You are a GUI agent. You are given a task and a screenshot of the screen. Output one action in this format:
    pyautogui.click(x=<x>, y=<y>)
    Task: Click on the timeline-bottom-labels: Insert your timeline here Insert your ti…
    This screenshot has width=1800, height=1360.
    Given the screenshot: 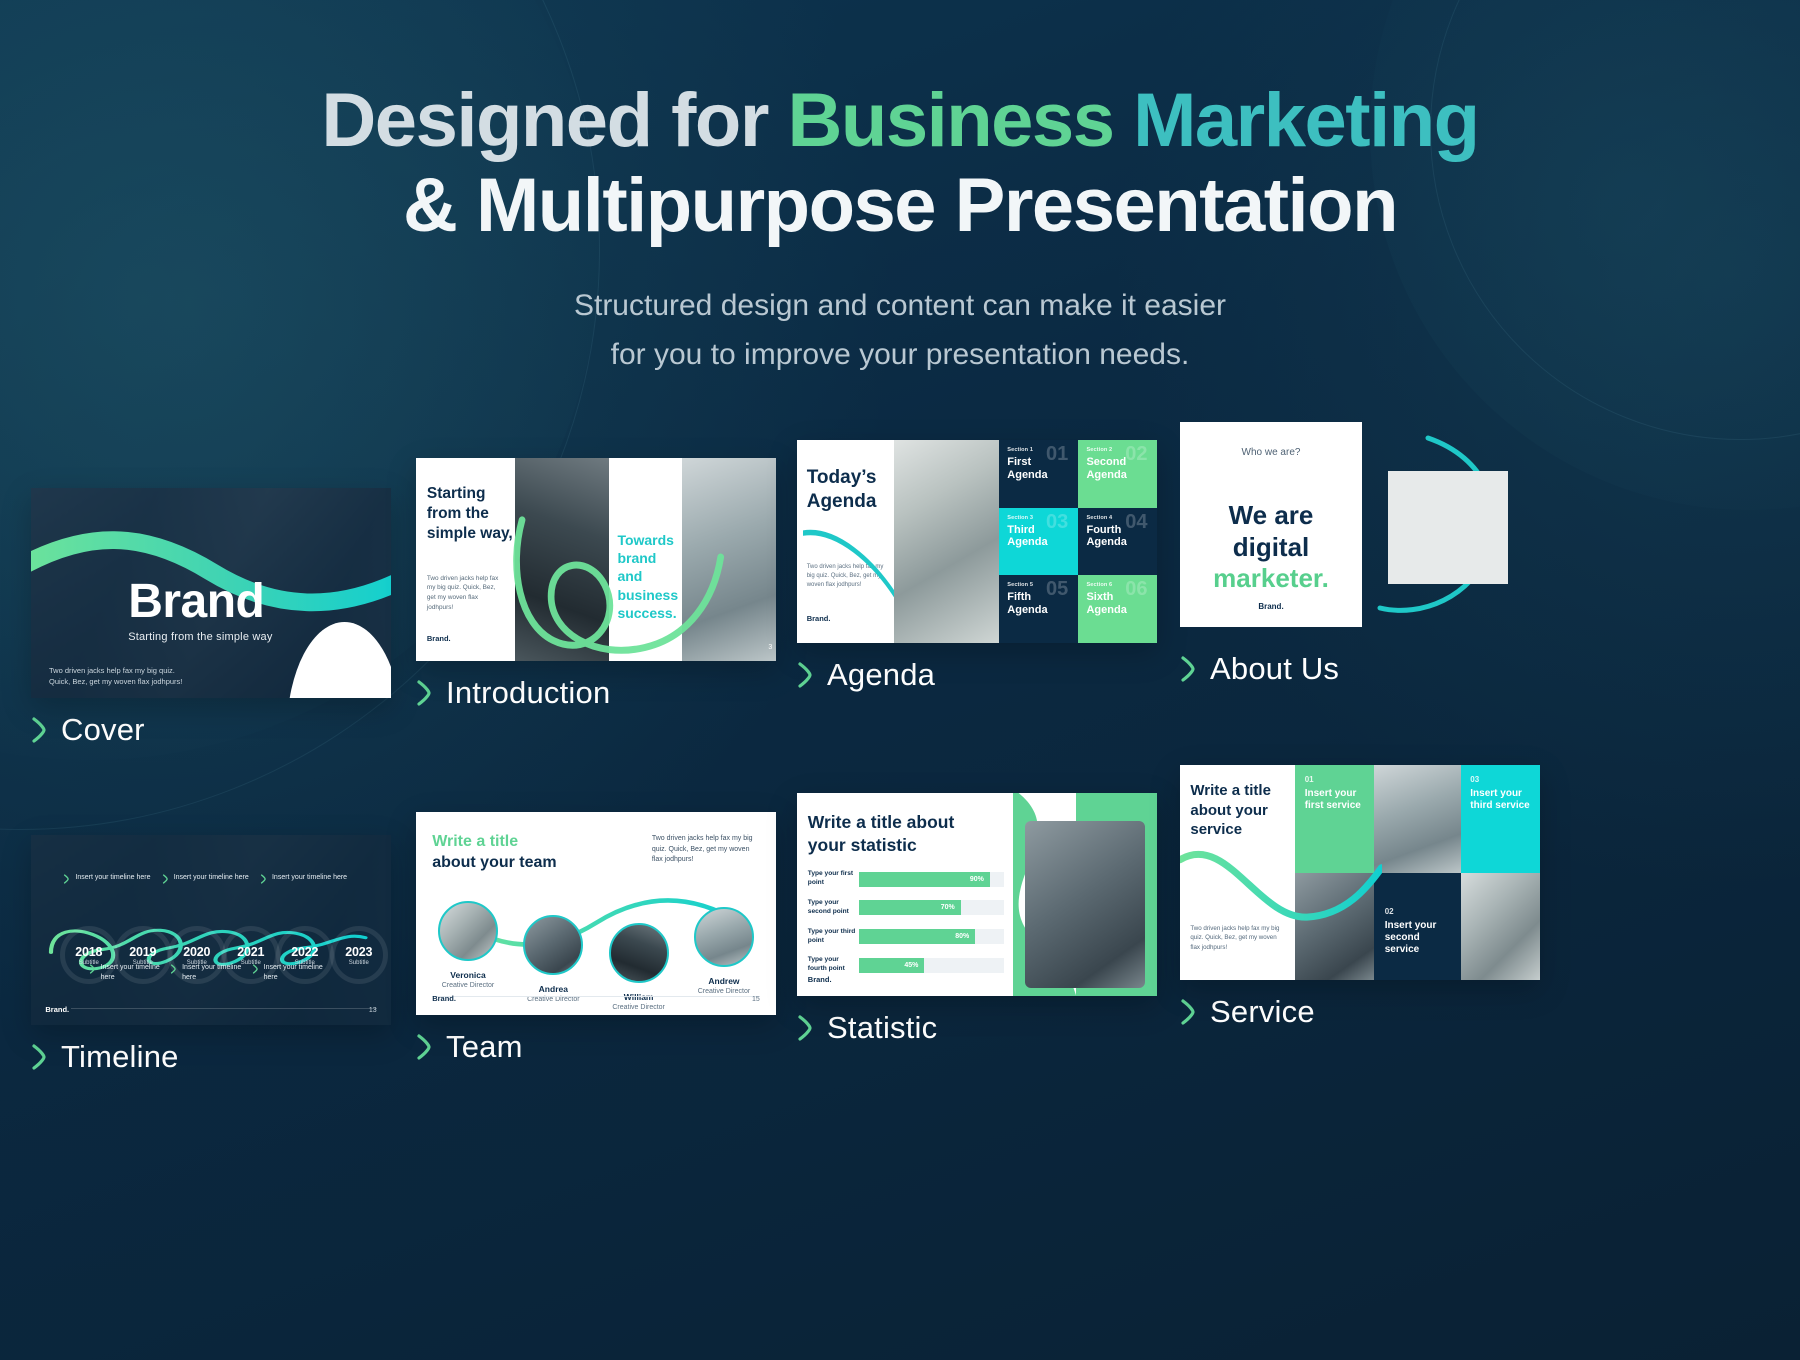 What is the action you would take?
    pyautogui.click(x=211, y=973)
    